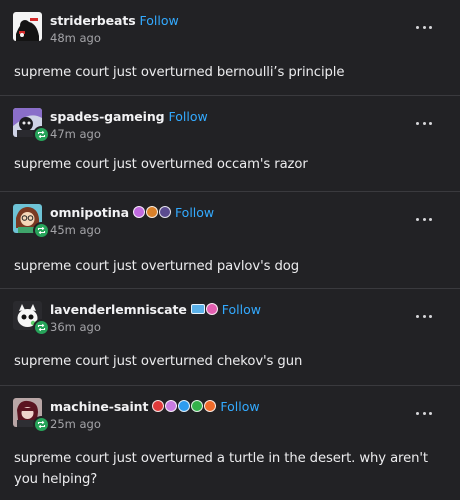 The image size is (460, 500). I want to click on post-header: spades-gameing Follow 47m ago, so click(230, 125).